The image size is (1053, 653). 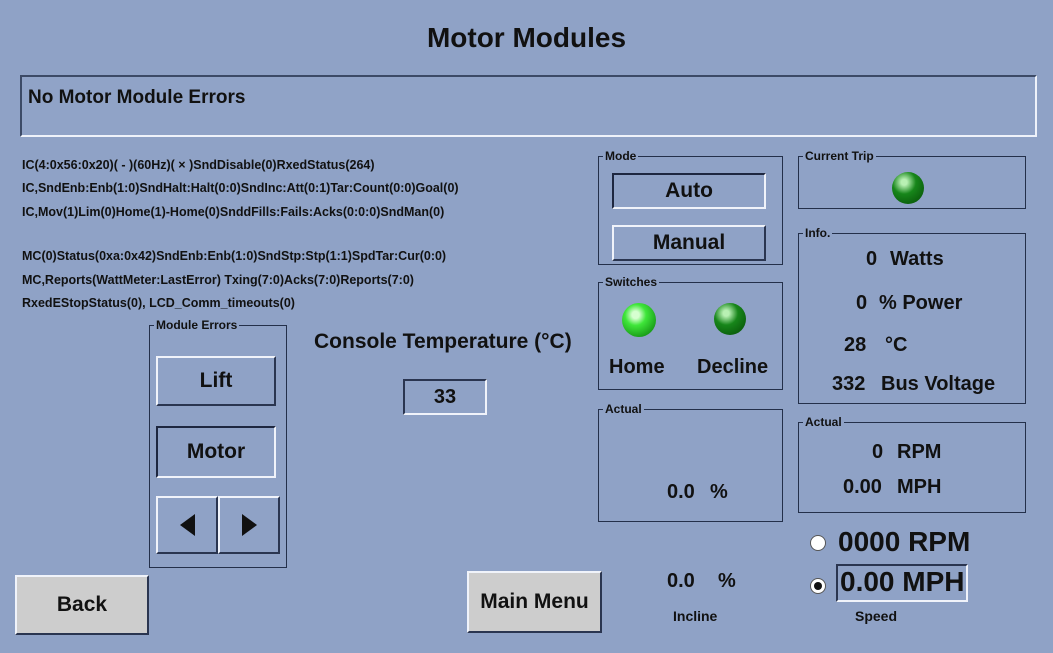 I want to click on incline-actual-legend: Actual, so click(x=623, y=409).